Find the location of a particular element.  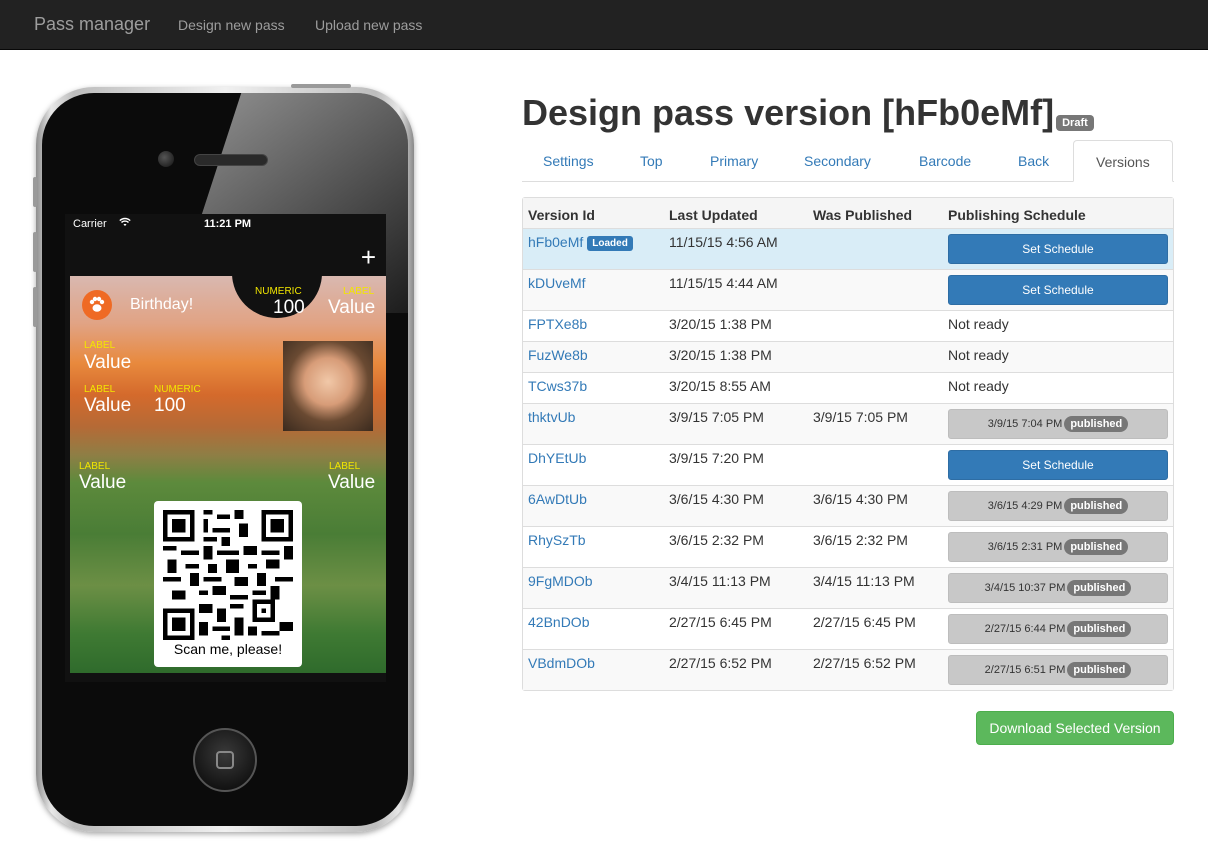

status-time: 11:21 PM is located at coordinates (228, 224).